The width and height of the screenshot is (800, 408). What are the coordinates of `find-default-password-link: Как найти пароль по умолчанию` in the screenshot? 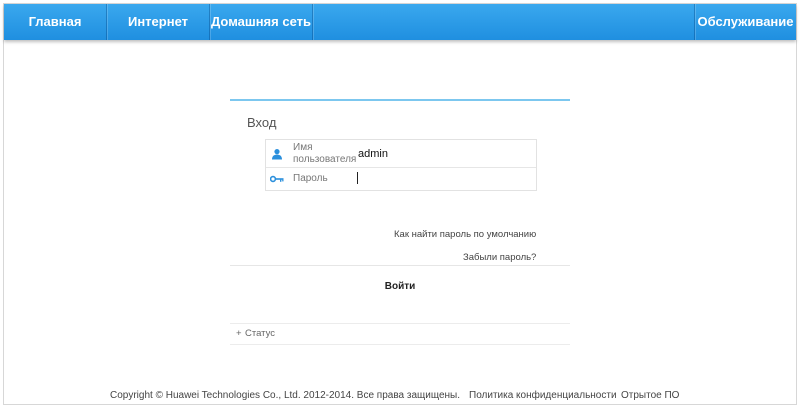 It's located at (465, 234).